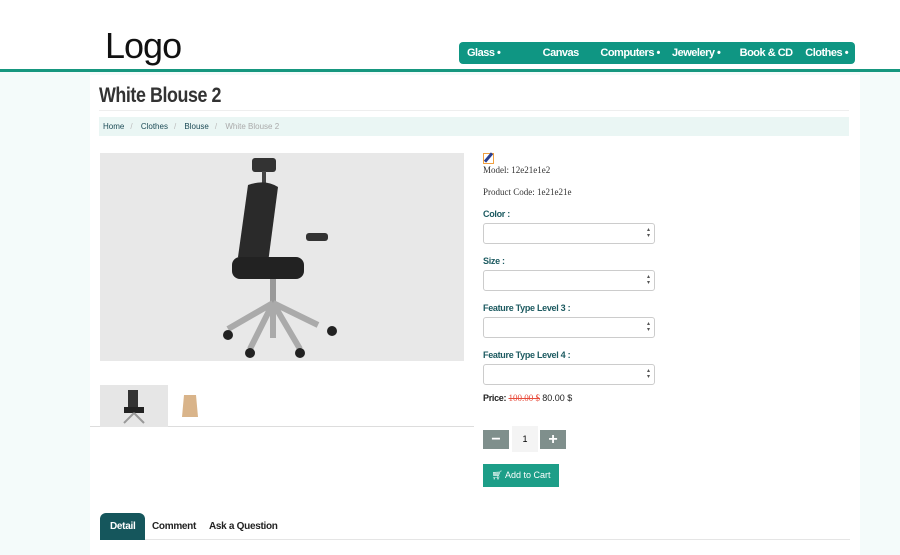 Image resolution: width=900 pixels, height=555 pixels. I want to click on breadcrumb-current: White Blouse 2, so click(252, 126).